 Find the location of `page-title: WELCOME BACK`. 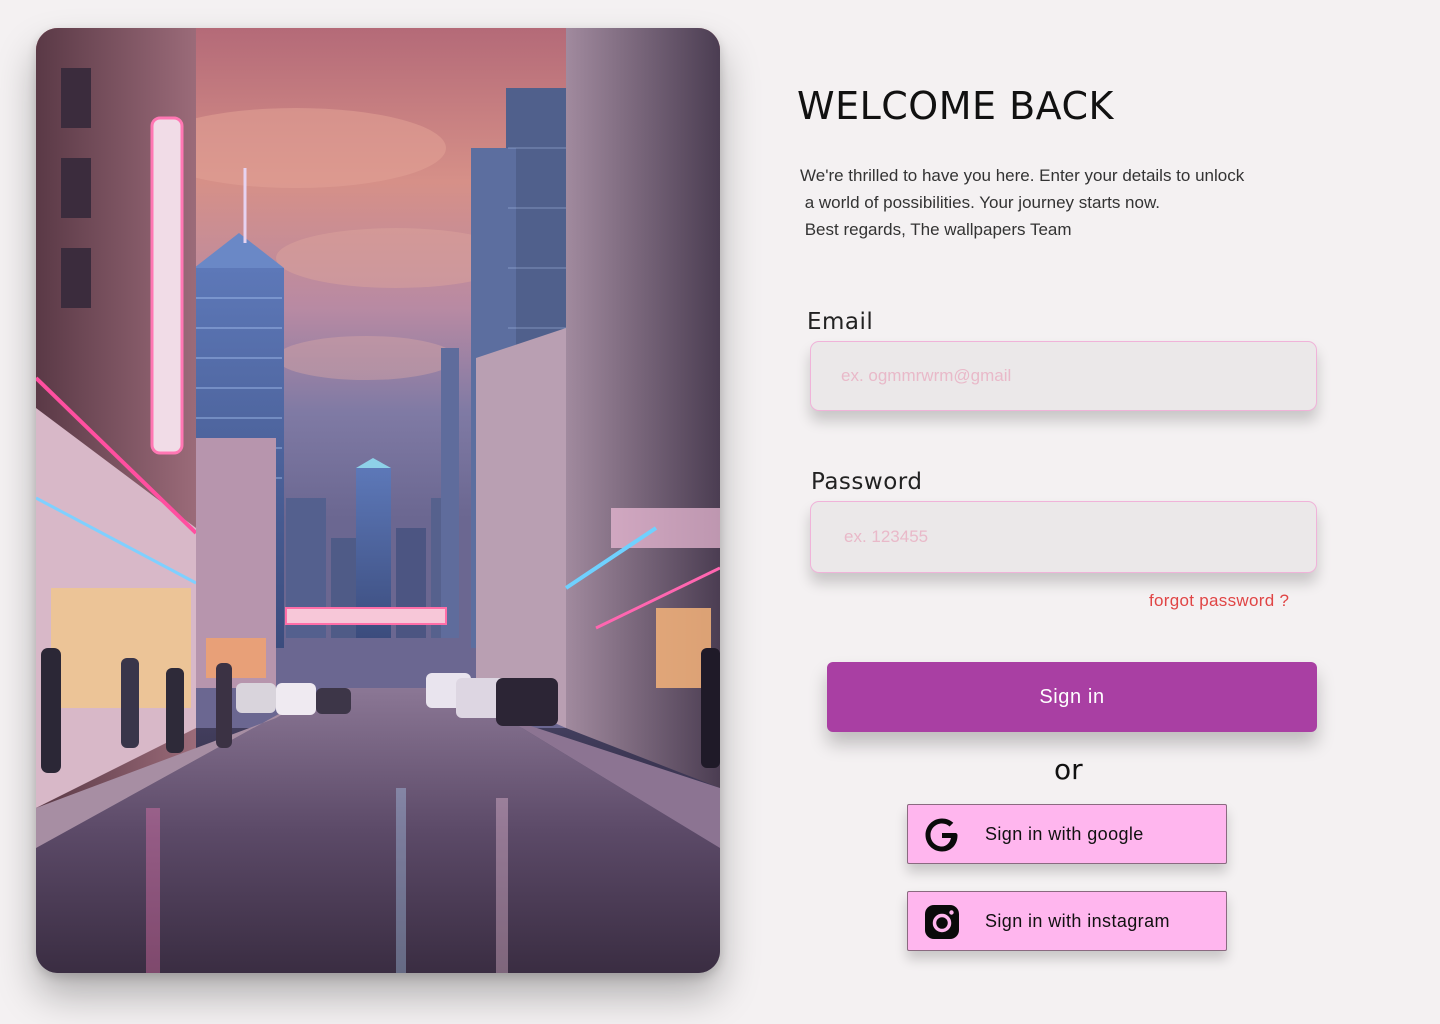

page-title: WELCOME BACK is located at coordinates (955, 106).